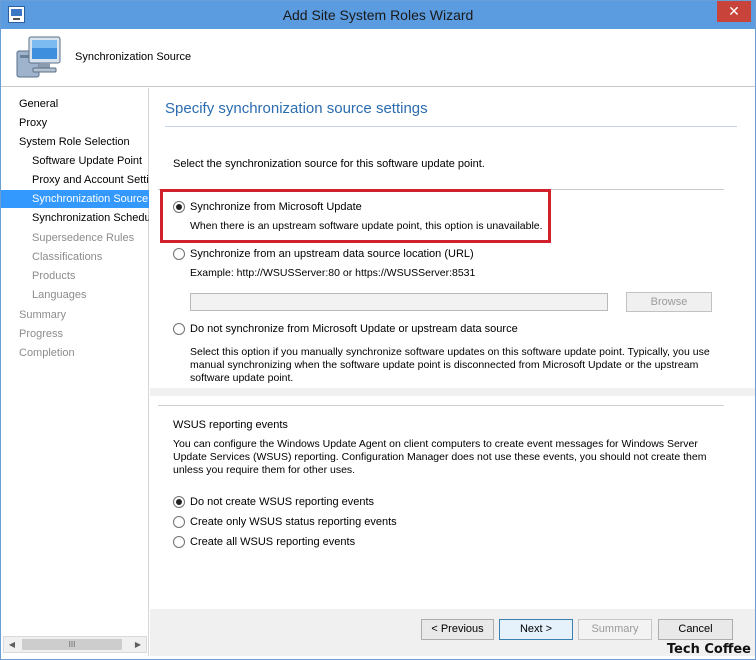  Describe the element at coordinates (457, 629) in the screenshot. I see `previous-button: < Previous` at that location.